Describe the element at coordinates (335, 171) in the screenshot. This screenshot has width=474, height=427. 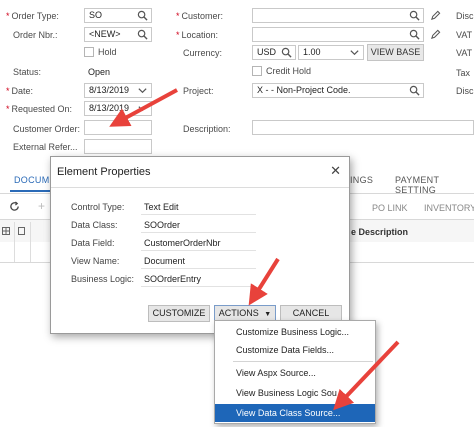
I see `close-icon: ✕` at that location.